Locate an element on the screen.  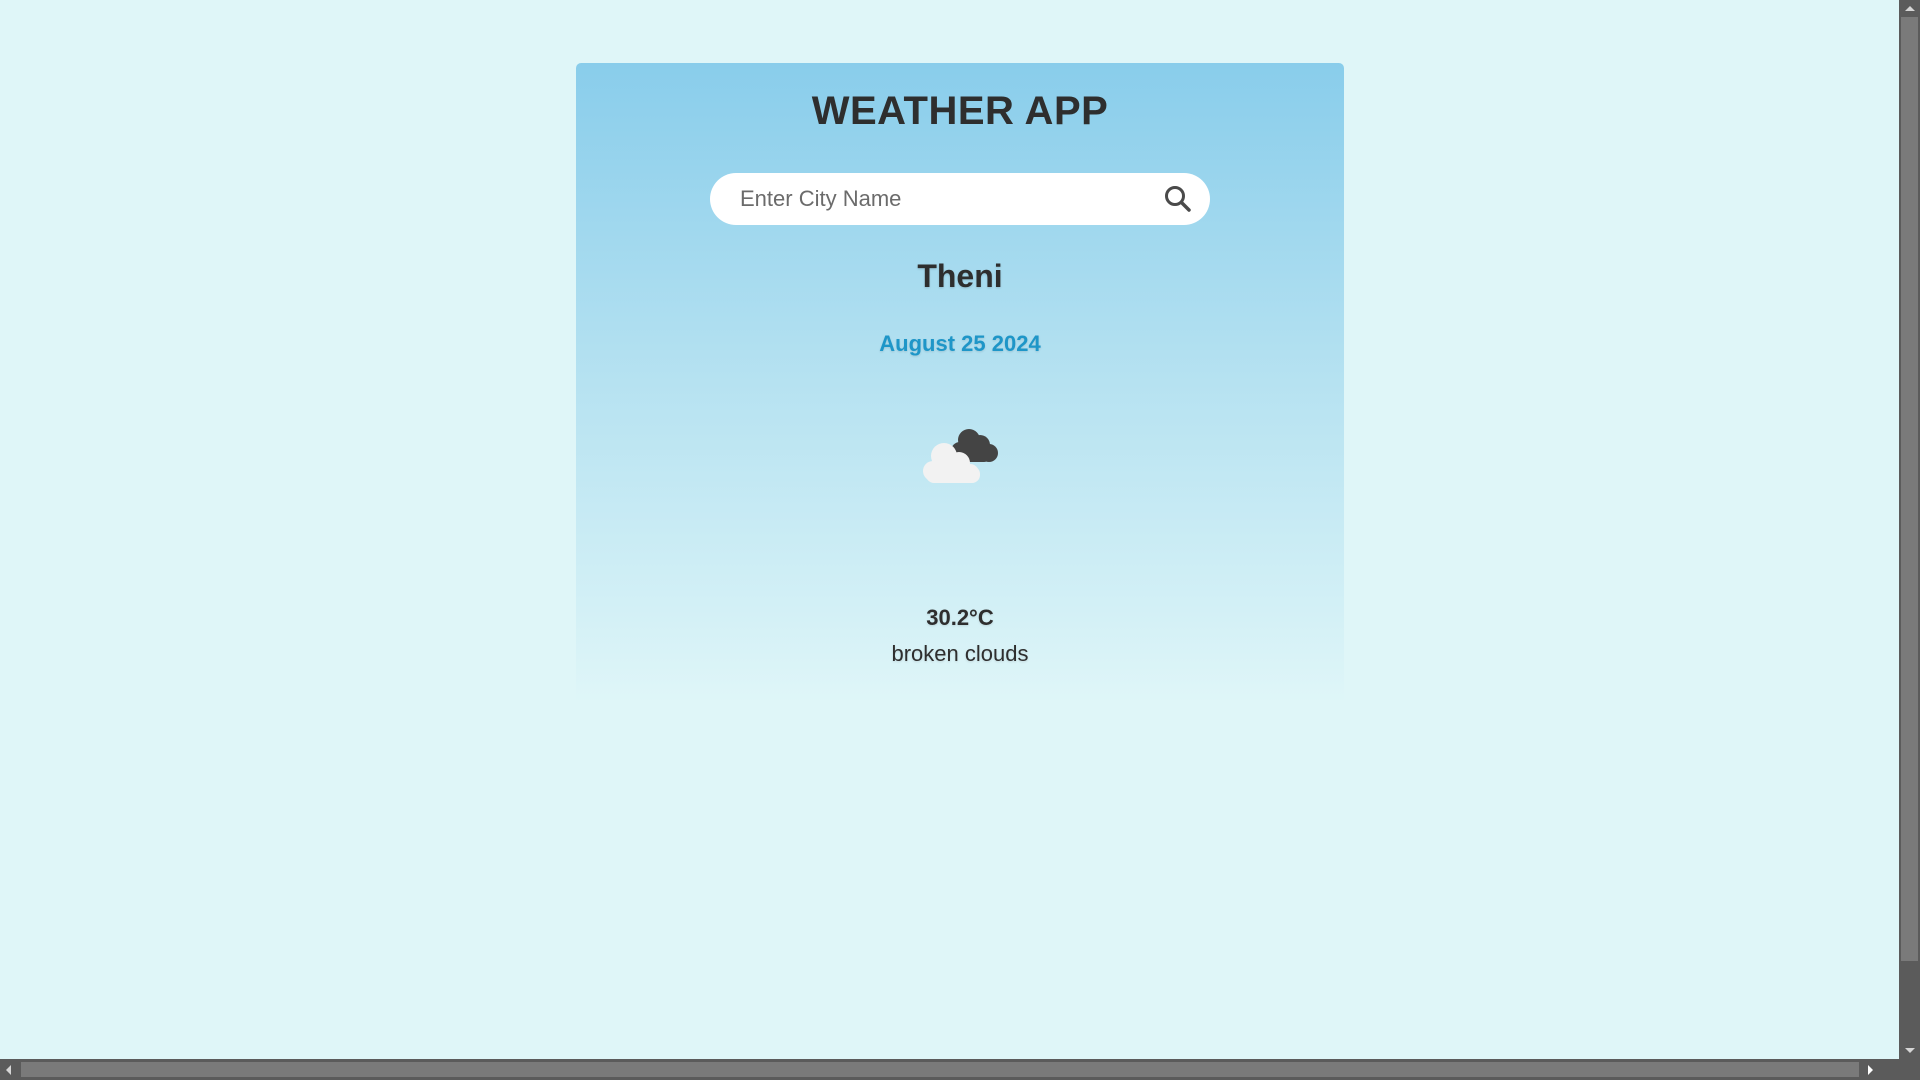
weather-date: August 25 2024 is located at coordinates (960, 343).